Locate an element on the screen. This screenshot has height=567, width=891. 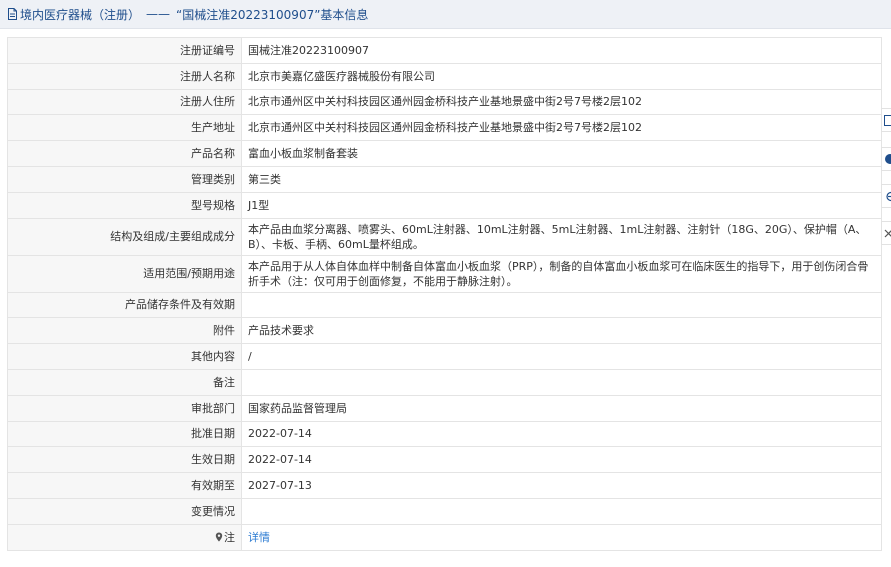
row-value: 国家药品监督管理局 is located at coordinates (561, 408).